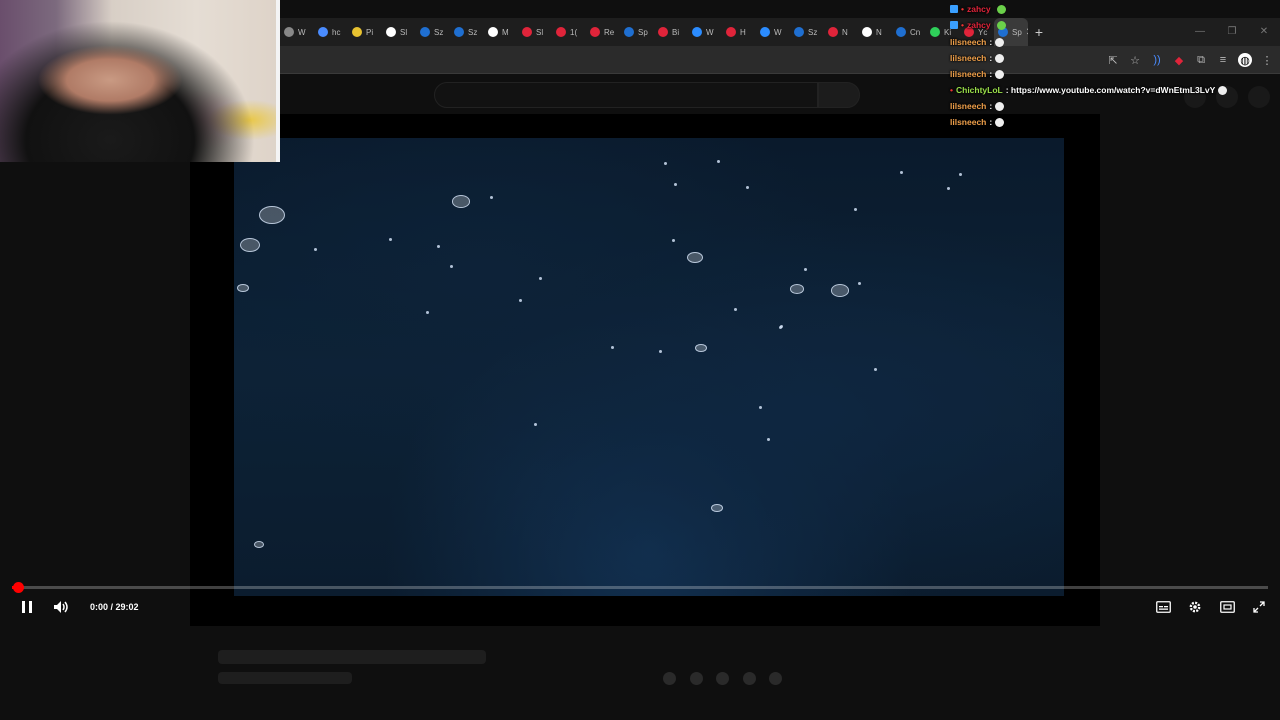  I want to click on fullscreen-icon, so click(1259, 607).